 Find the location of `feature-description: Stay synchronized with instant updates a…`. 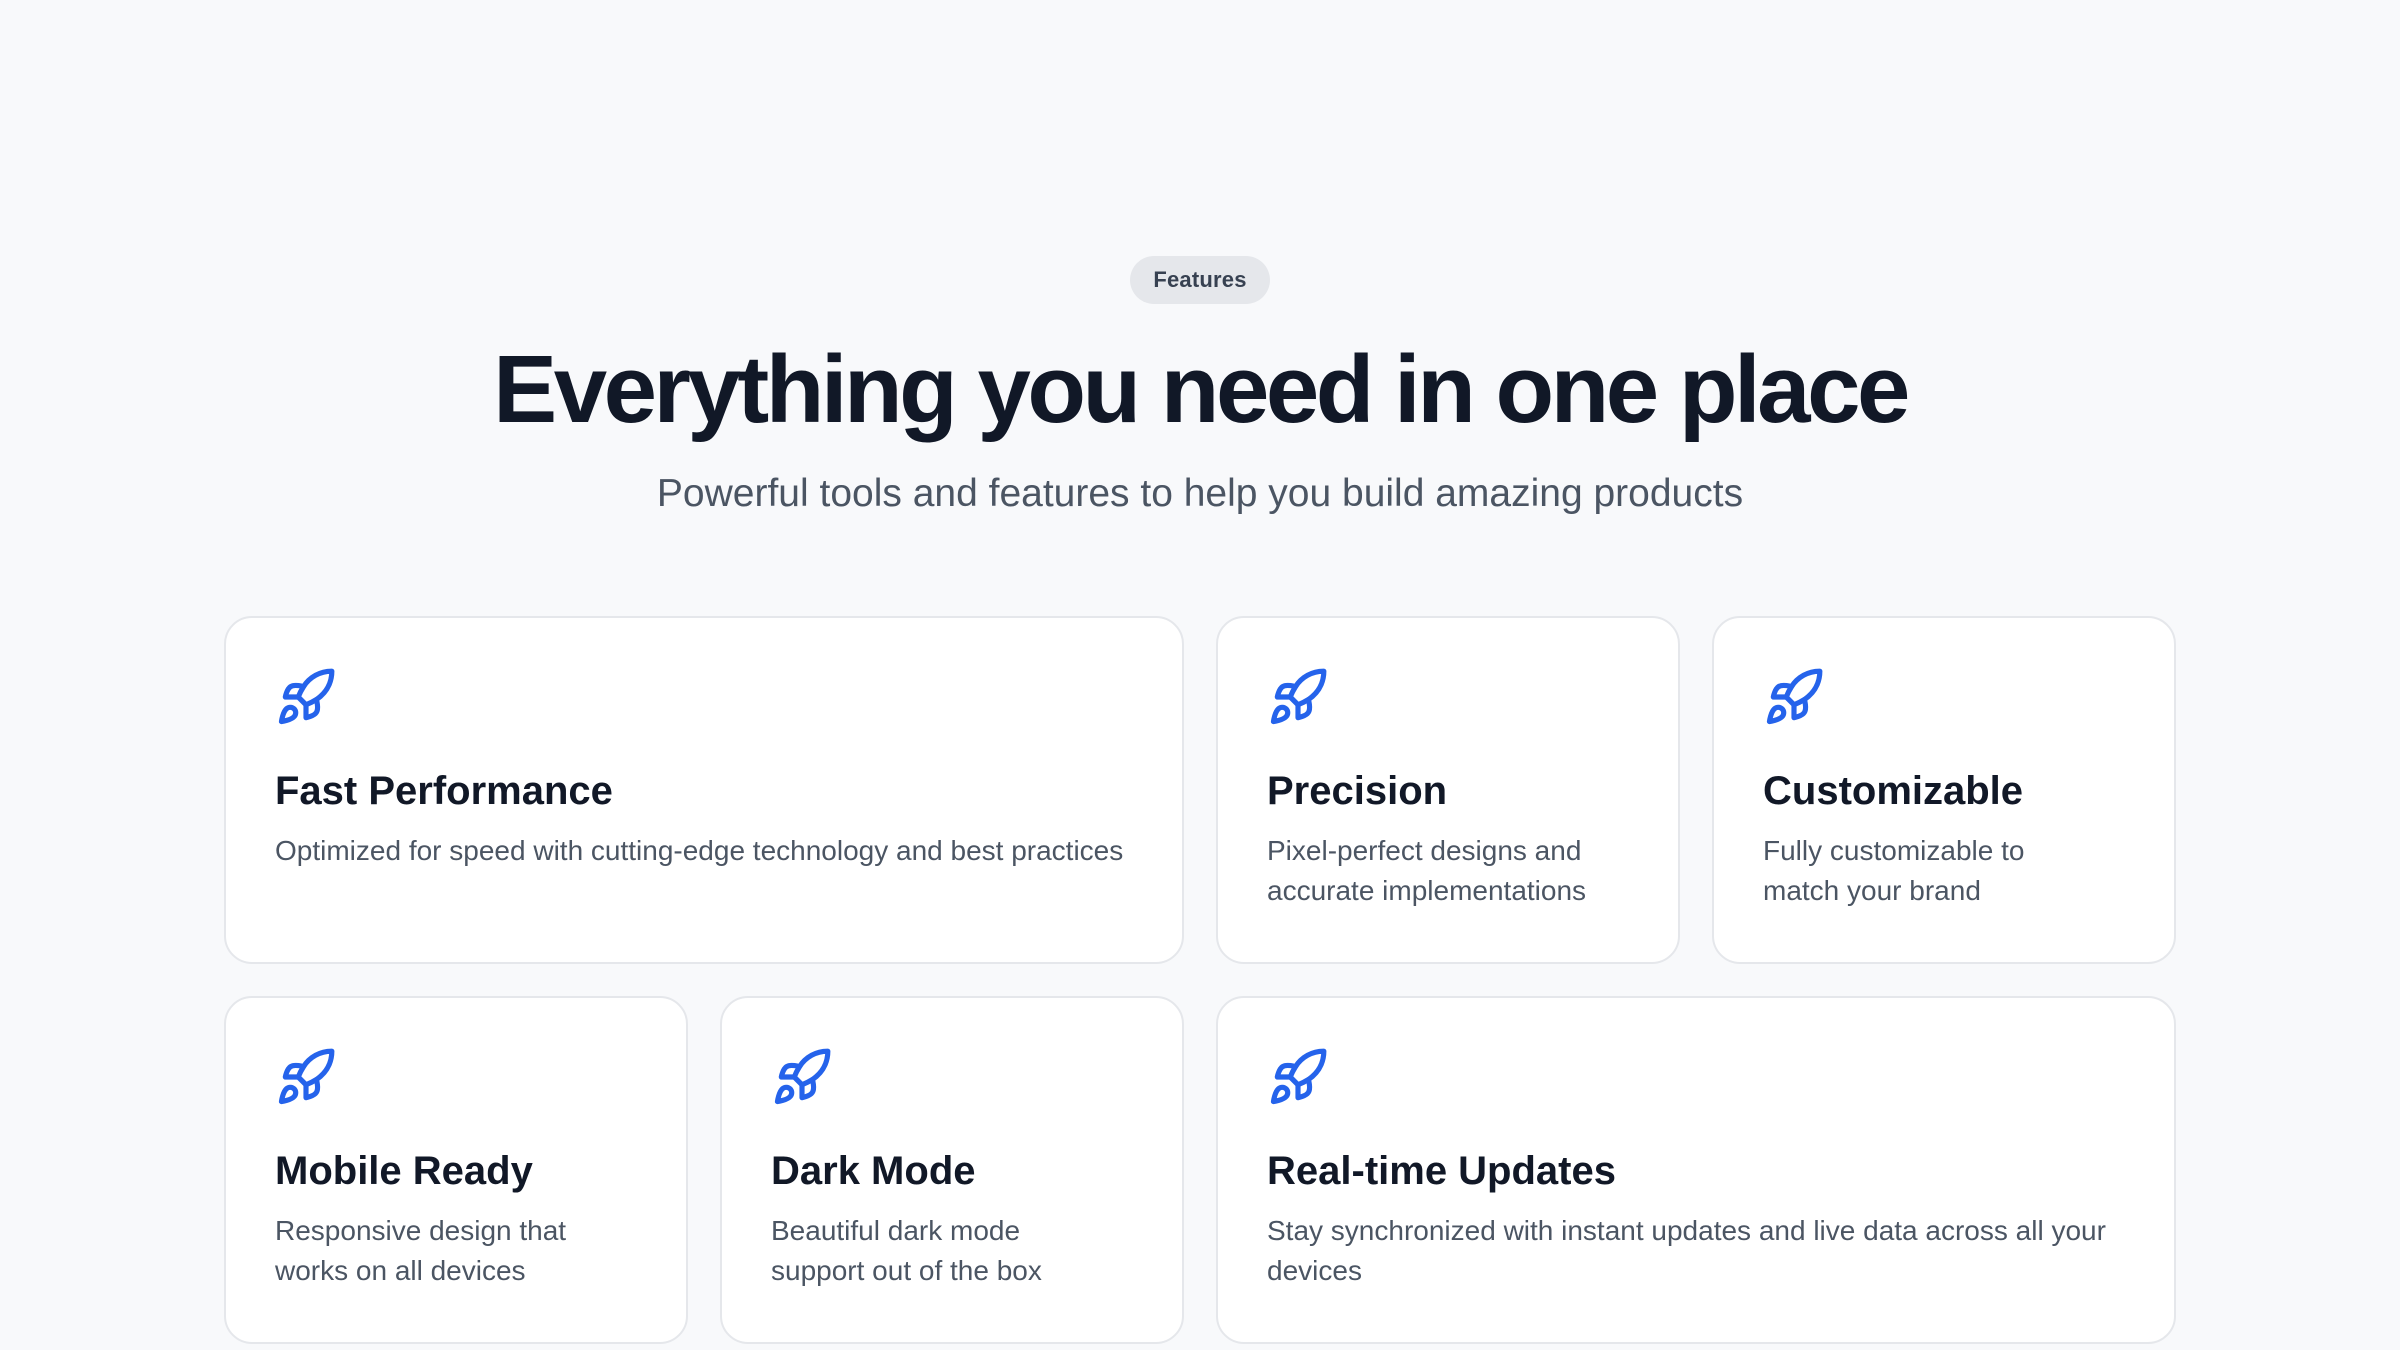

feature-description: Stay synchronized with instant updates a… is located at coordinates (1686, 1250).